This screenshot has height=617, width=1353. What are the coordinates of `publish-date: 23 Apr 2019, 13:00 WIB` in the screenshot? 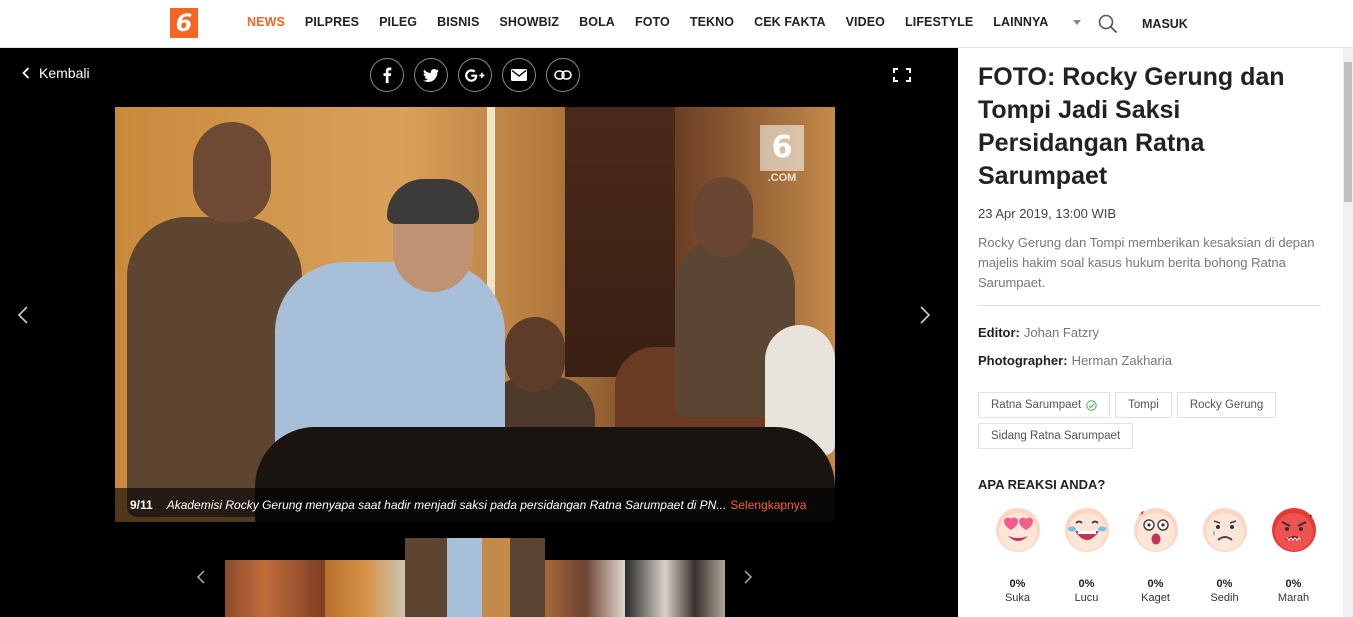 It's located at (1047, 213).